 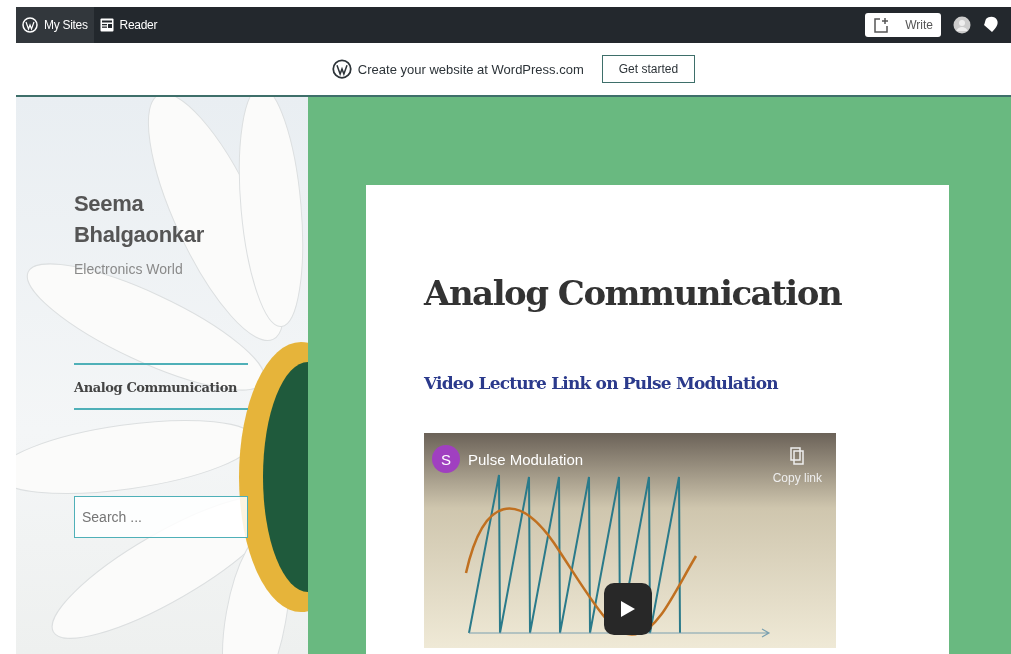 What do you see at coordinates (470, 69) in the screenshot?
I see `banner-text: Create your website at WordPress.com` at bounding box center [470, 69].